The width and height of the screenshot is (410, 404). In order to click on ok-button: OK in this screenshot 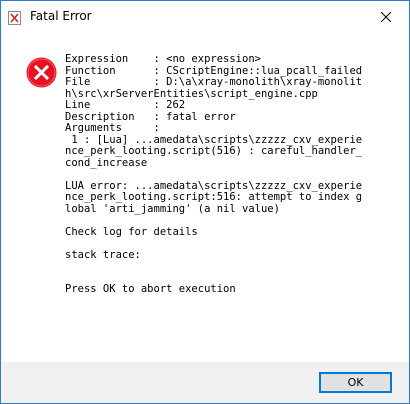, I will do `click(355, 382)`.